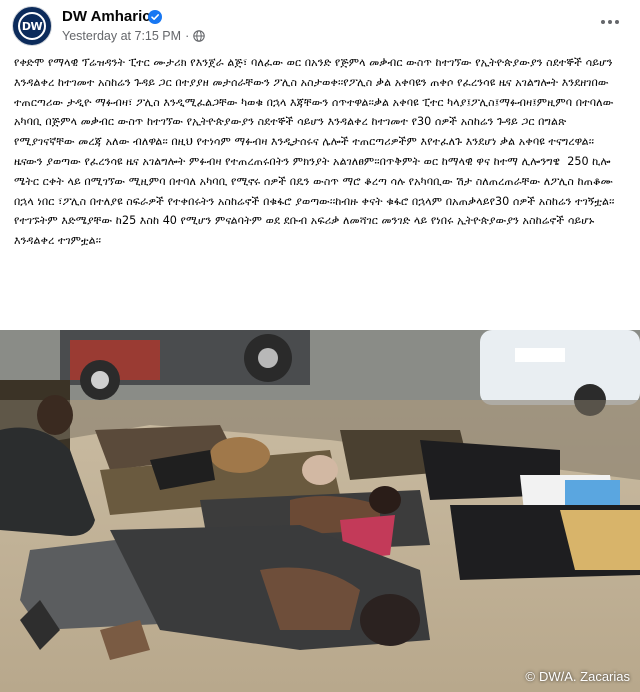 The width and height of the screenshot is (640, 692). I want to click on dw-logo-icon: DW, so click(32, 26).